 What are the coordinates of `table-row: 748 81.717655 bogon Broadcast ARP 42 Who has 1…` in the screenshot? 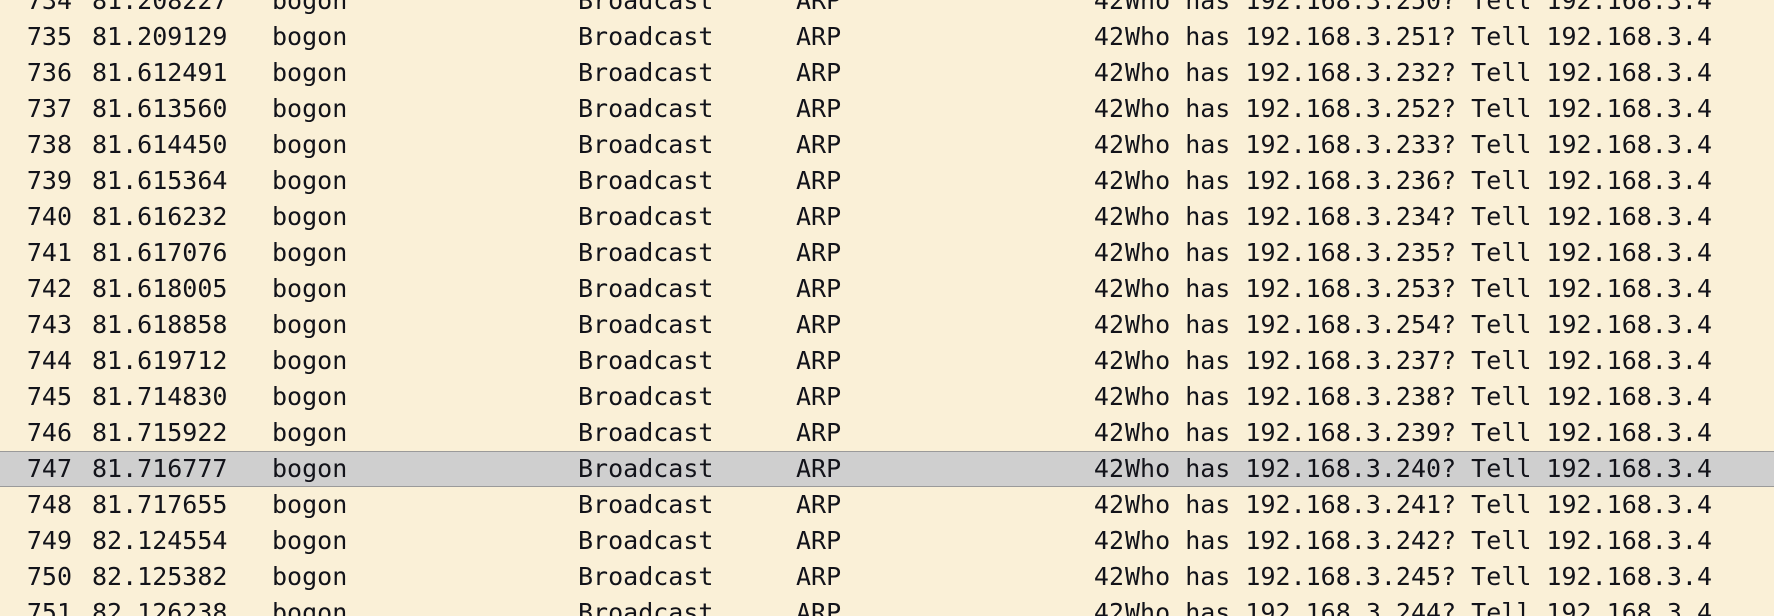 It's located at (887, 505).